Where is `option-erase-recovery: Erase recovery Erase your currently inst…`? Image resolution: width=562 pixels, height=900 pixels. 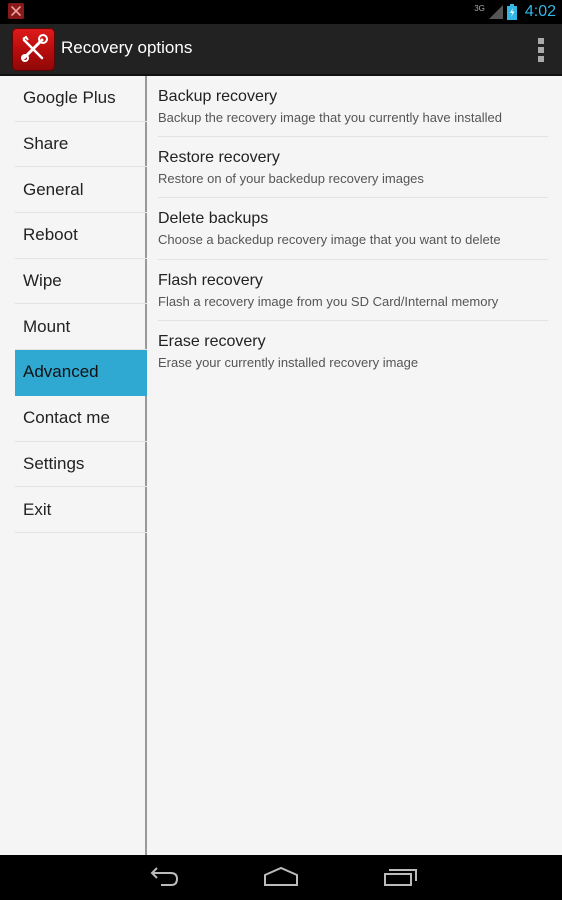
option-erase-recovery: Erase recovery Erase your currently inst… is located at coordinates (353, 351).